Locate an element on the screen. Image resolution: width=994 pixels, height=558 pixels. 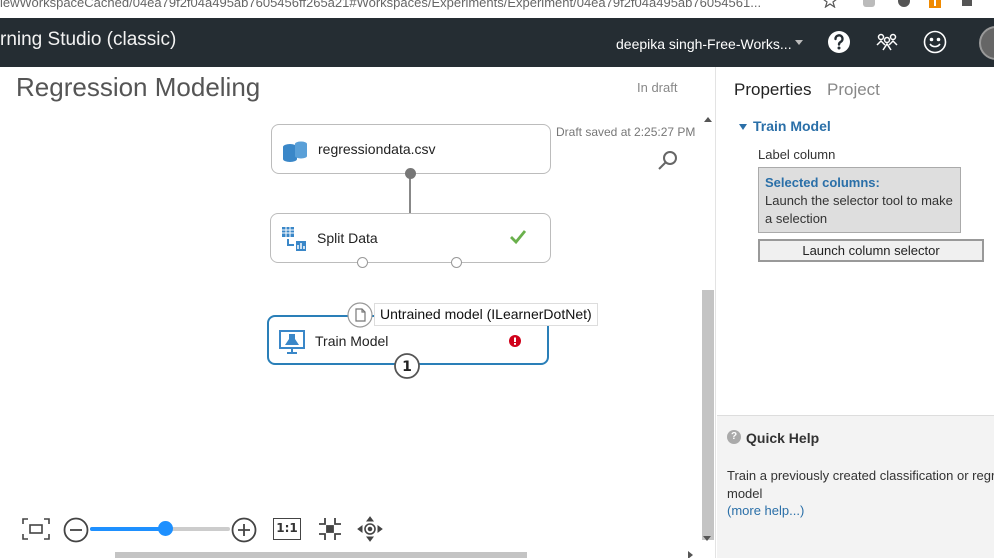
puzzle-icon is located at coordinates (967, 4).